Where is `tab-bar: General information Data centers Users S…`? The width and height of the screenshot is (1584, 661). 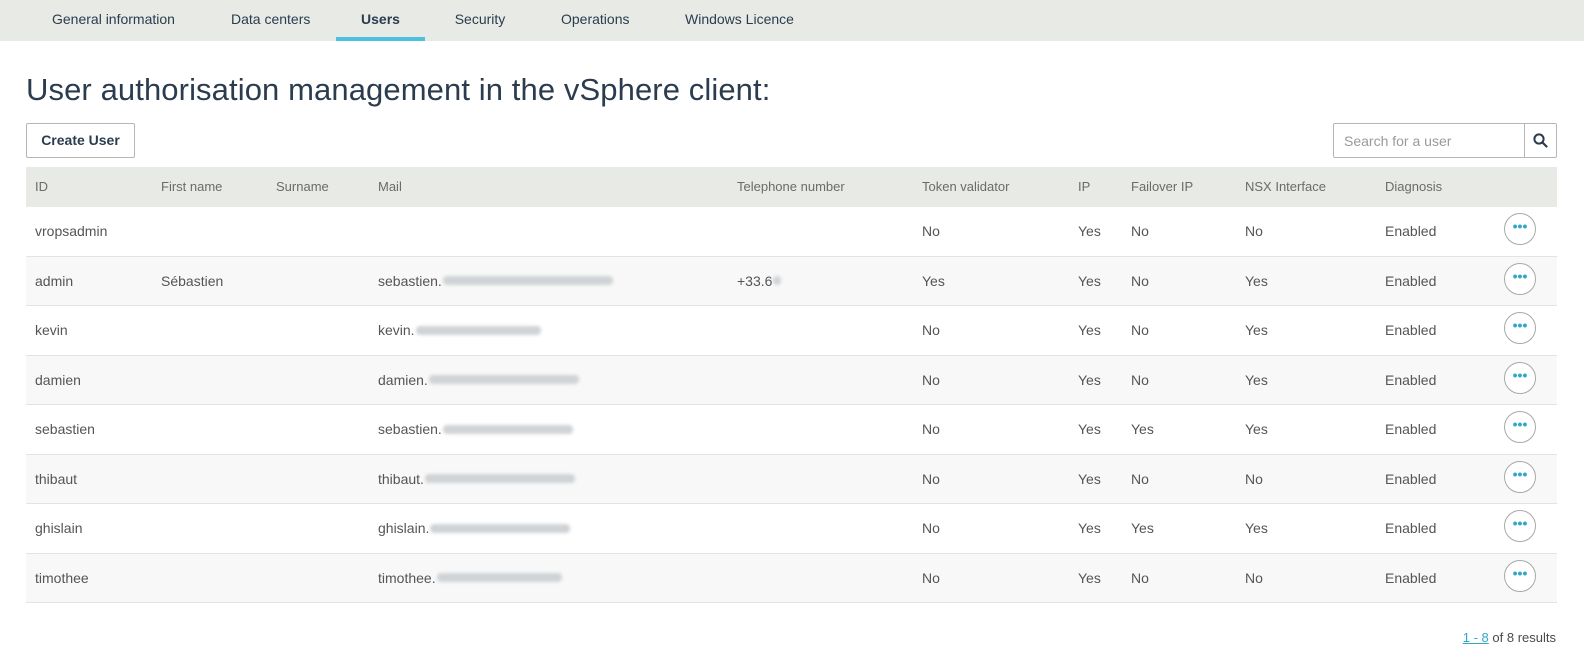
tab-bar: General information Data centers Users S… is located at coordinates (792, 20).